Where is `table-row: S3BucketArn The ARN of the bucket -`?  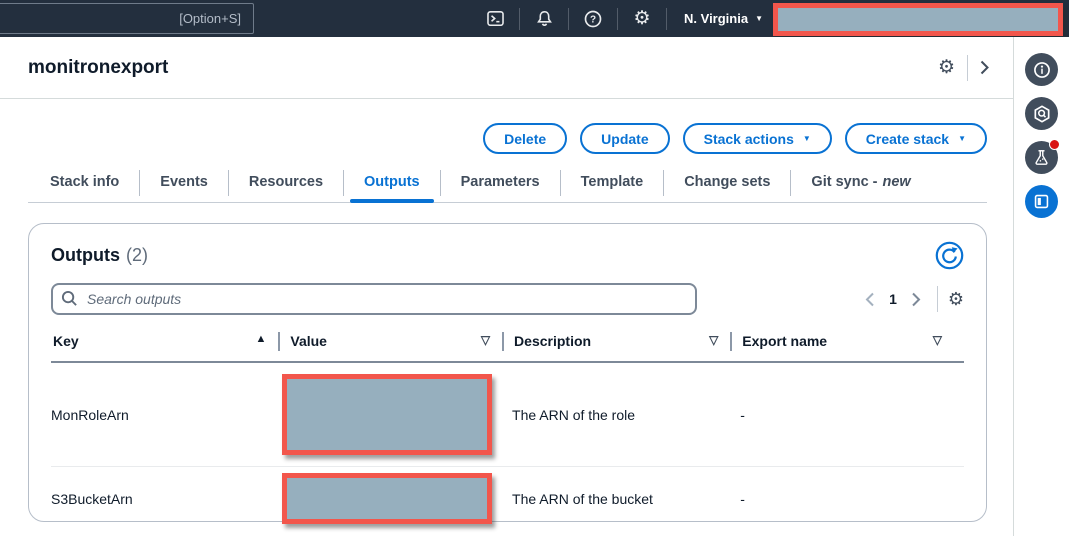 table-row: S3BucketArn The ARN of the bucket - is located at coordinates (507, 499).